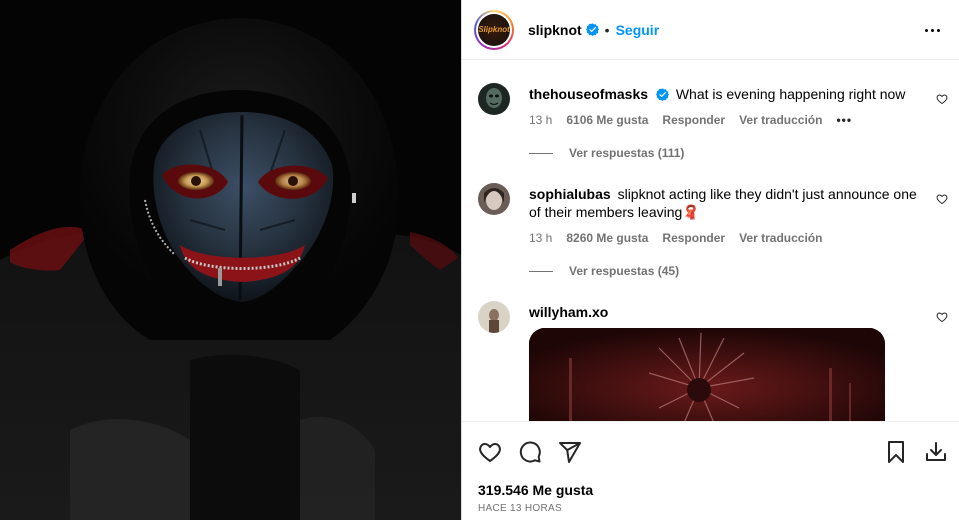 The width and height of the screenshot is (959, 520). Describe the element at coordinates (535, 490) in the screenshot. I see `post-likes-count: 319.546 Me gusta` at that location.